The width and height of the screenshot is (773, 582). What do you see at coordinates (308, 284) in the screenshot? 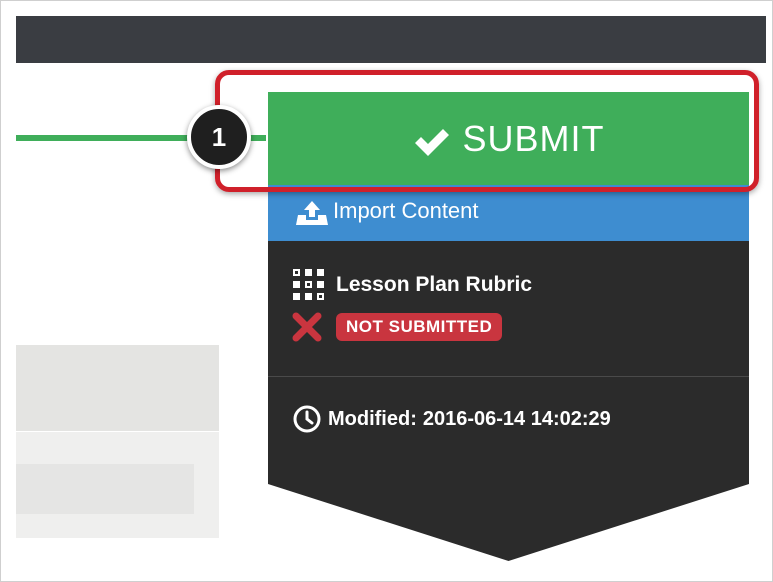
I see `grid-icon` at bounding box center [308, 284].